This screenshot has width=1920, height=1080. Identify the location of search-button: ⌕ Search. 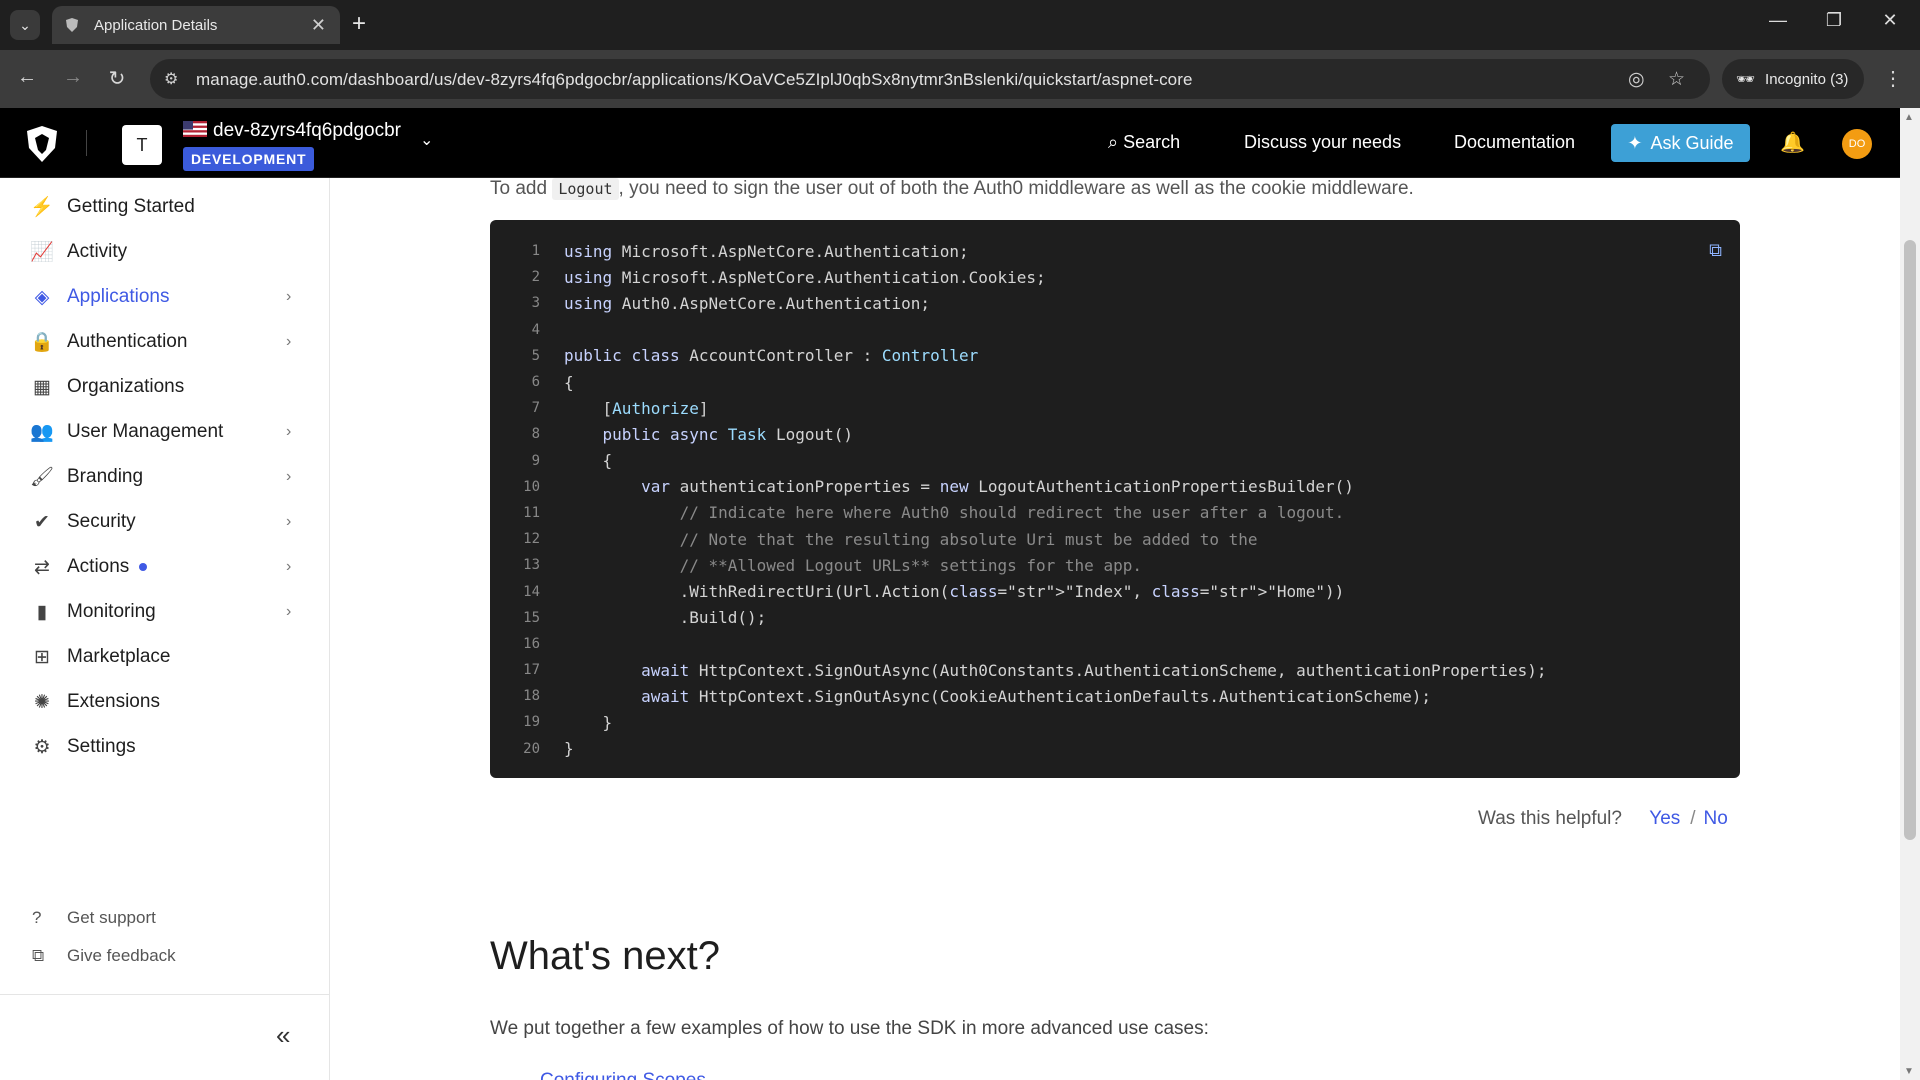
(1144, 142).